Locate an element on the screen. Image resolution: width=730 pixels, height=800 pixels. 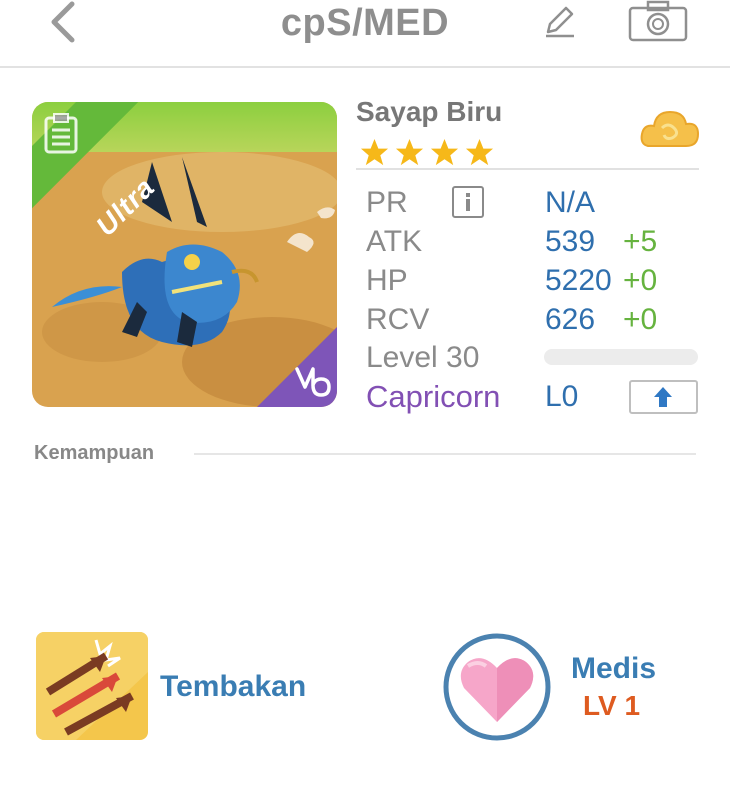
camera-icon is located at coordinates (658, 21).